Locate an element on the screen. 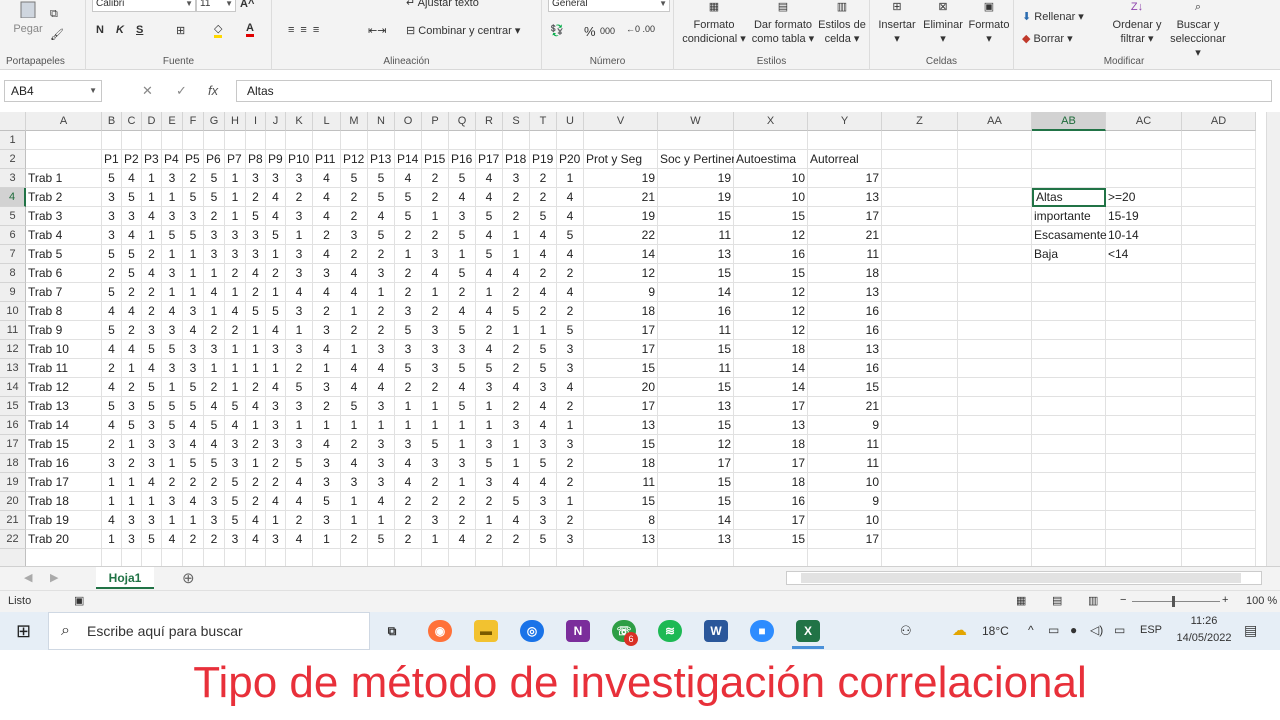 The height and width of the screenshot is (720, 1280). score-cell: 19 is located at coordinates (621, 178).